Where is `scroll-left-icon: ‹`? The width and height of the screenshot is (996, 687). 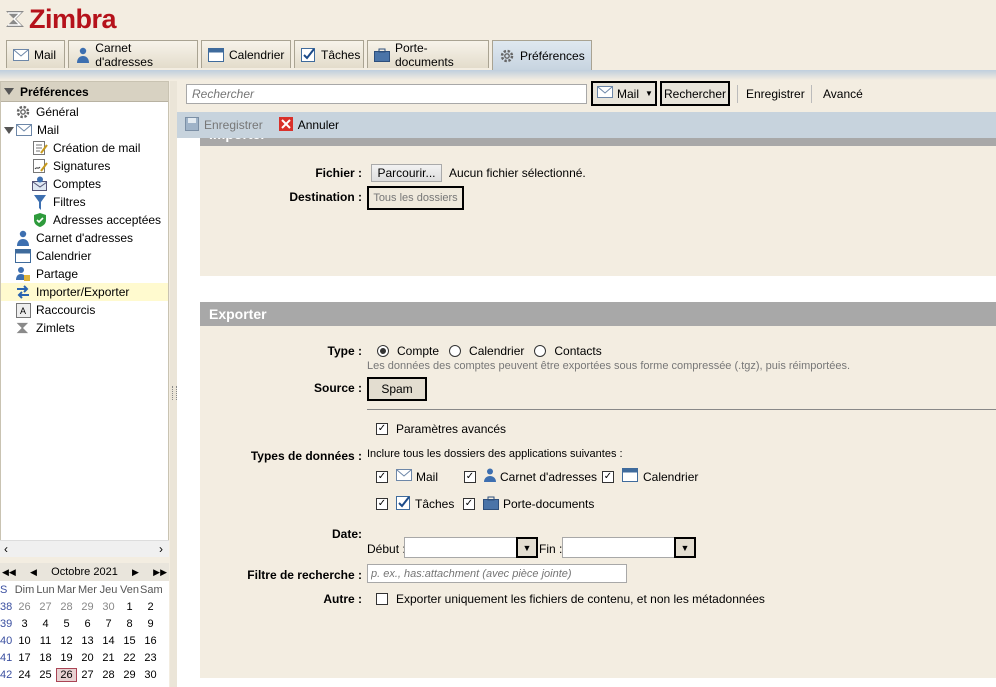
scroll-left-icon: ‹ is located at coordinates (6, 549).